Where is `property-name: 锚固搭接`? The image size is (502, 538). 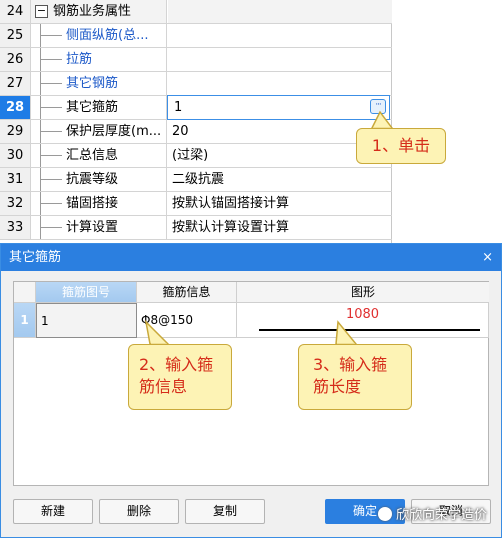 property-name: 锚固搭接 is located at coordinates (92, 203).